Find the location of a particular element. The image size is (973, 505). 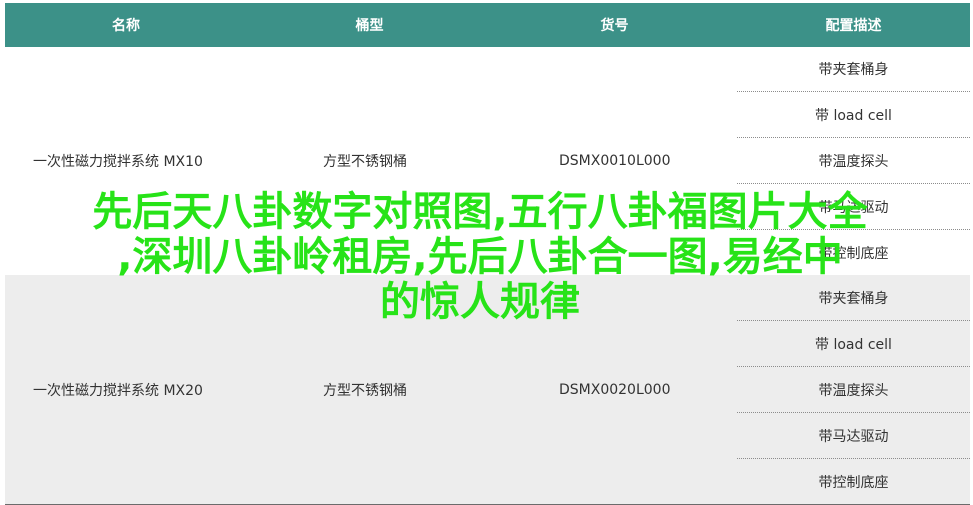

product-name: 一次性磁力搅拌系统 MX20 is located at coordinates (118, 390).